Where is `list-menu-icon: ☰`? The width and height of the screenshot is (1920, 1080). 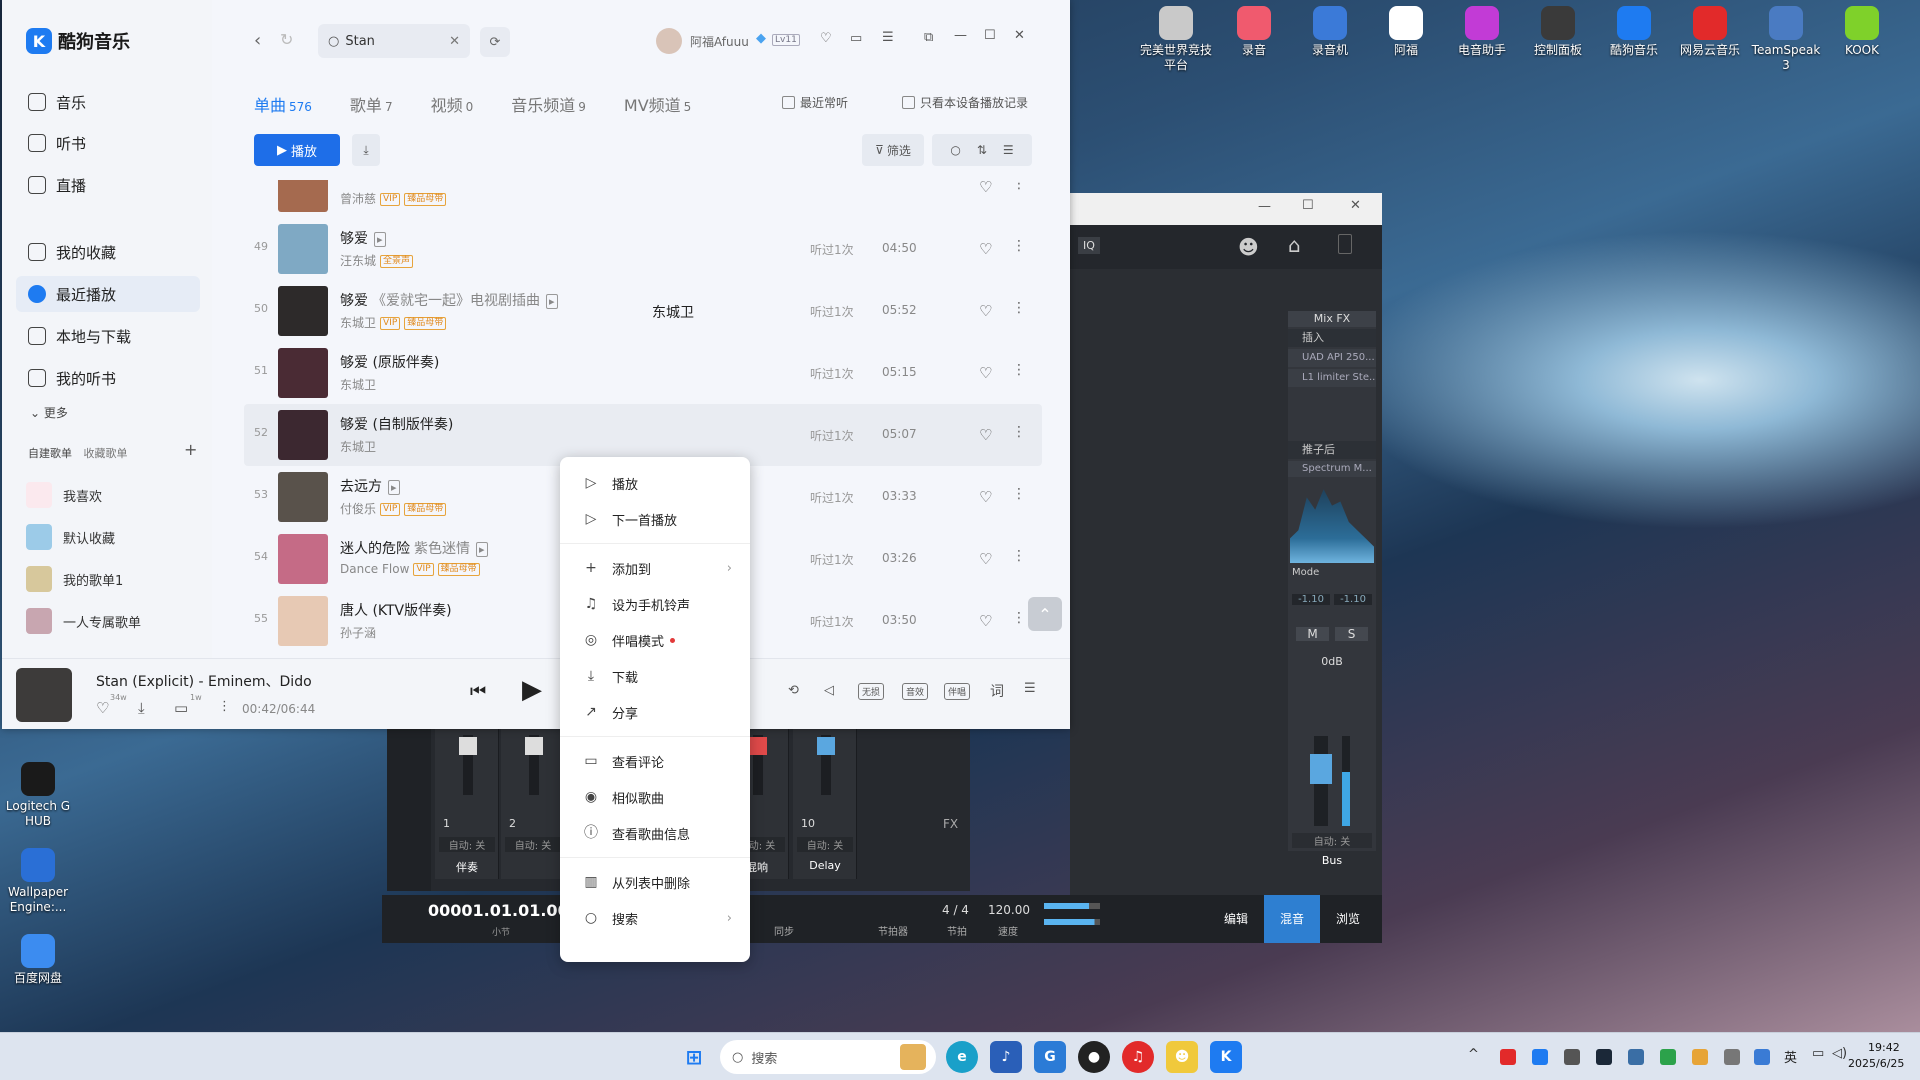 list-menu-icon: ☰ is located at coordinates (1008, 150).